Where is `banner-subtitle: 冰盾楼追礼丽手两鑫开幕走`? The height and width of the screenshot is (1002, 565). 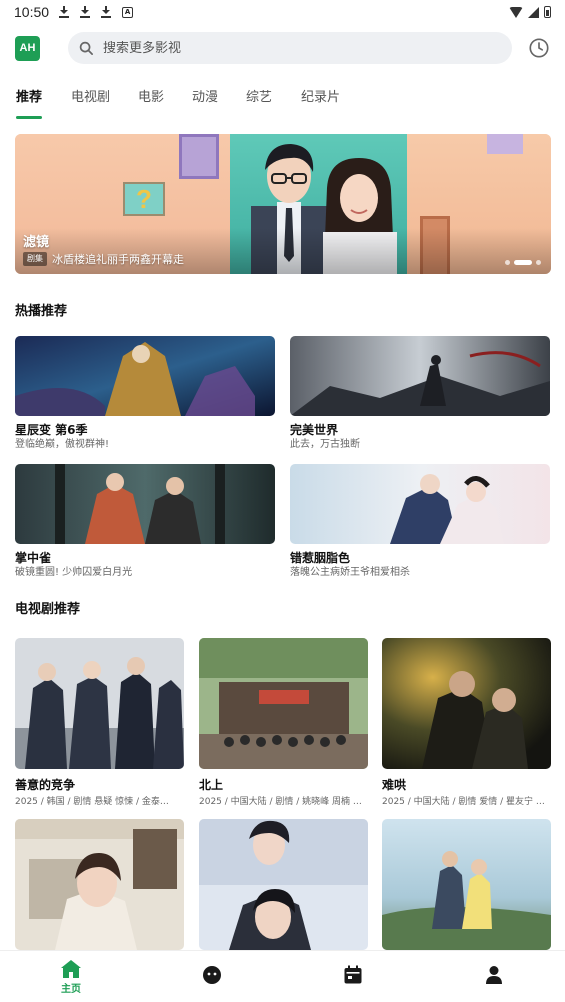
banner-subtitle: 冰盾楼追礼丽手两鑫开幕走 is located at coordinates (118, 259).